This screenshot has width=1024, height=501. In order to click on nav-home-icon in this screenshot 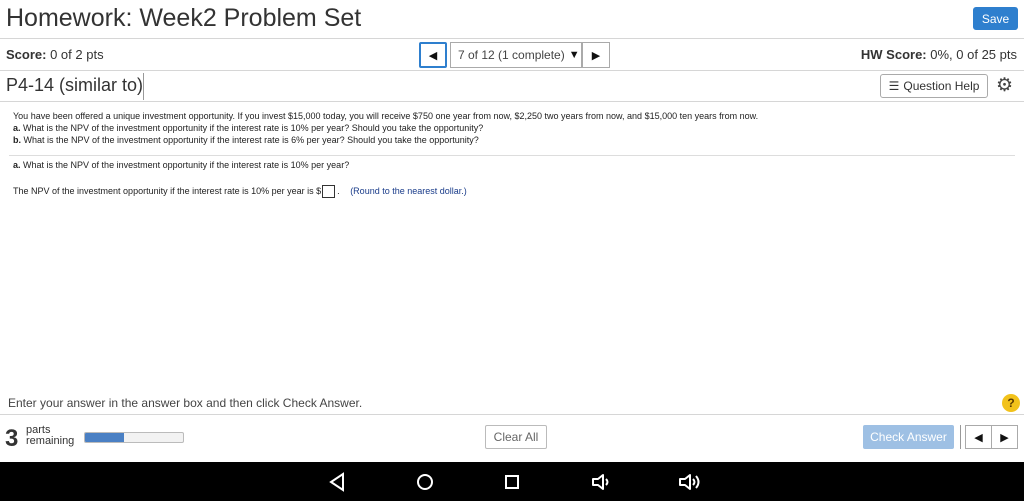, I will do `click(425, 482)`.